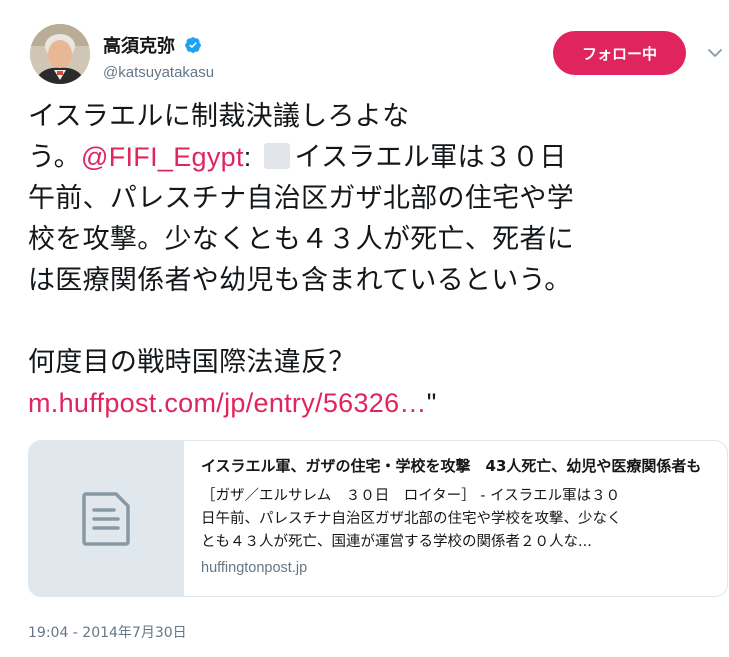  I want to click on tweet-line: イスラエルに制裁決議しろよな, so click(219, 116).